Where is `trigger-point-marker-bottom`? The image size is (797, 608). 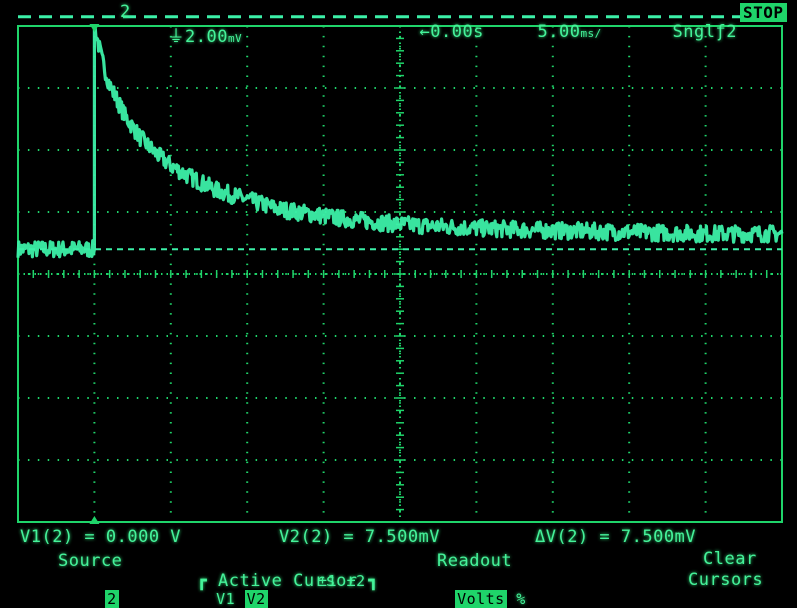
trigger-point-marker-bottom is located at coordinates (94, 520).